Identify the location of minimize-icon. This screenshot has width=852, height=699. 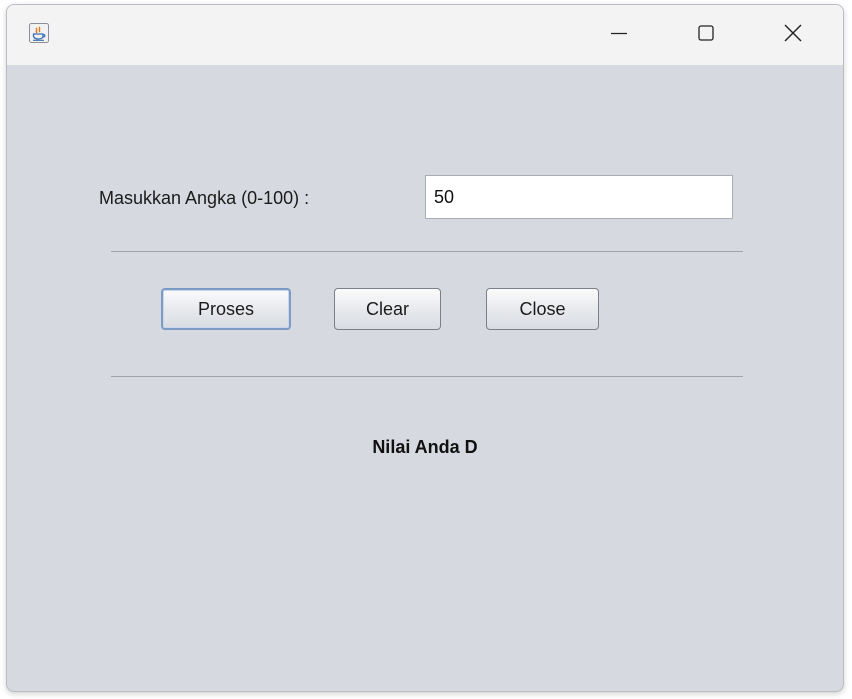
(619, 35).